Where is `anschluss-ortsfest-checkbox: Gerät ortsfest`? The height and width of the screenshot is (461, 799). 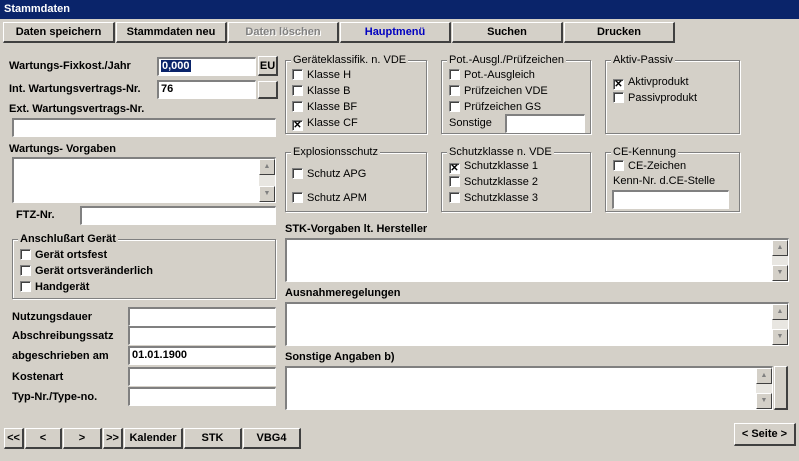 anschluss-ortsfest-checkbox: Gerät ortsfest is located at coordinates (63, 255).